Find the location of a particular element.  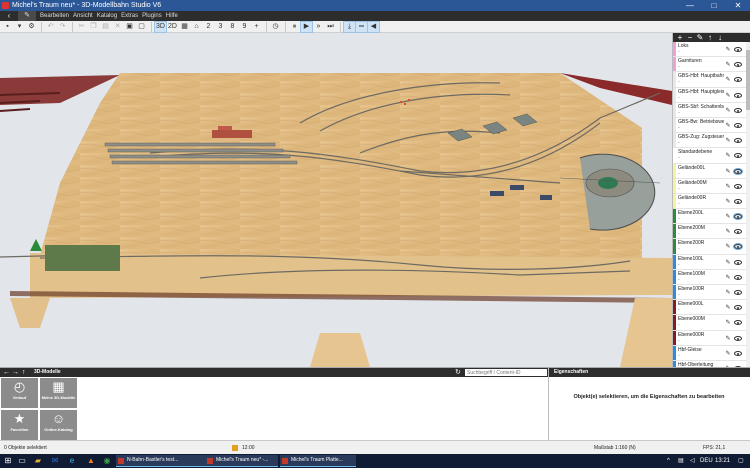

layer-row: GBS-Sbf: Schattenbahnhof-✎ is located at coordinates (711, 110).